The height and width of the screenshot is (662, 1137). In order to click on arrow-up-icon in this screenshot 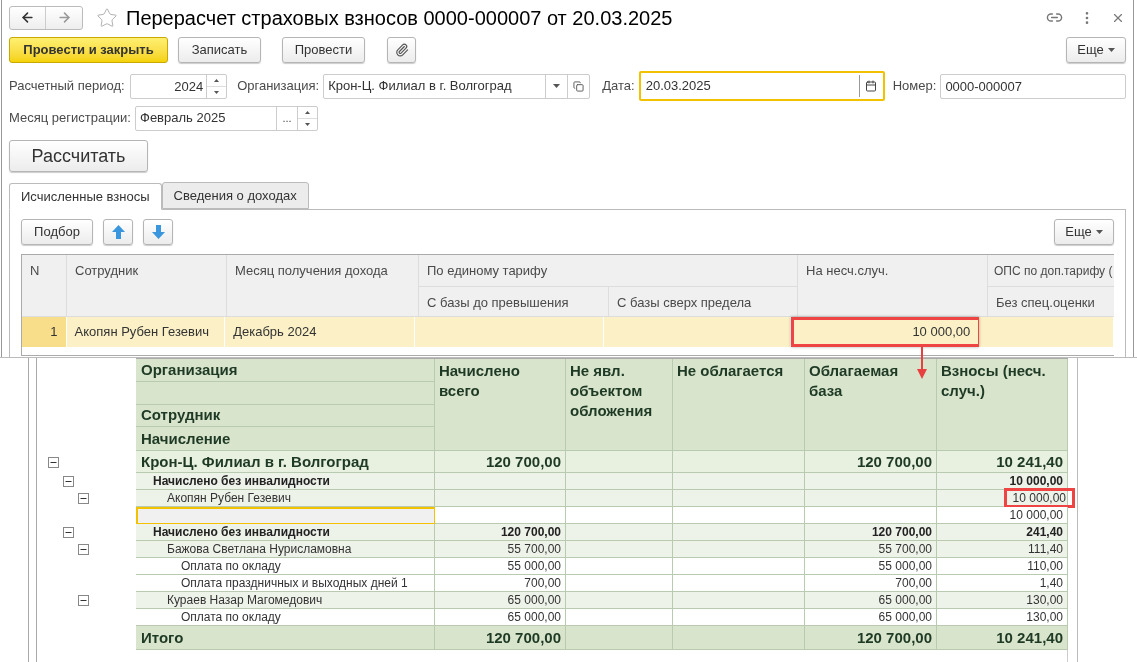, I will do `click(118, 232)`.